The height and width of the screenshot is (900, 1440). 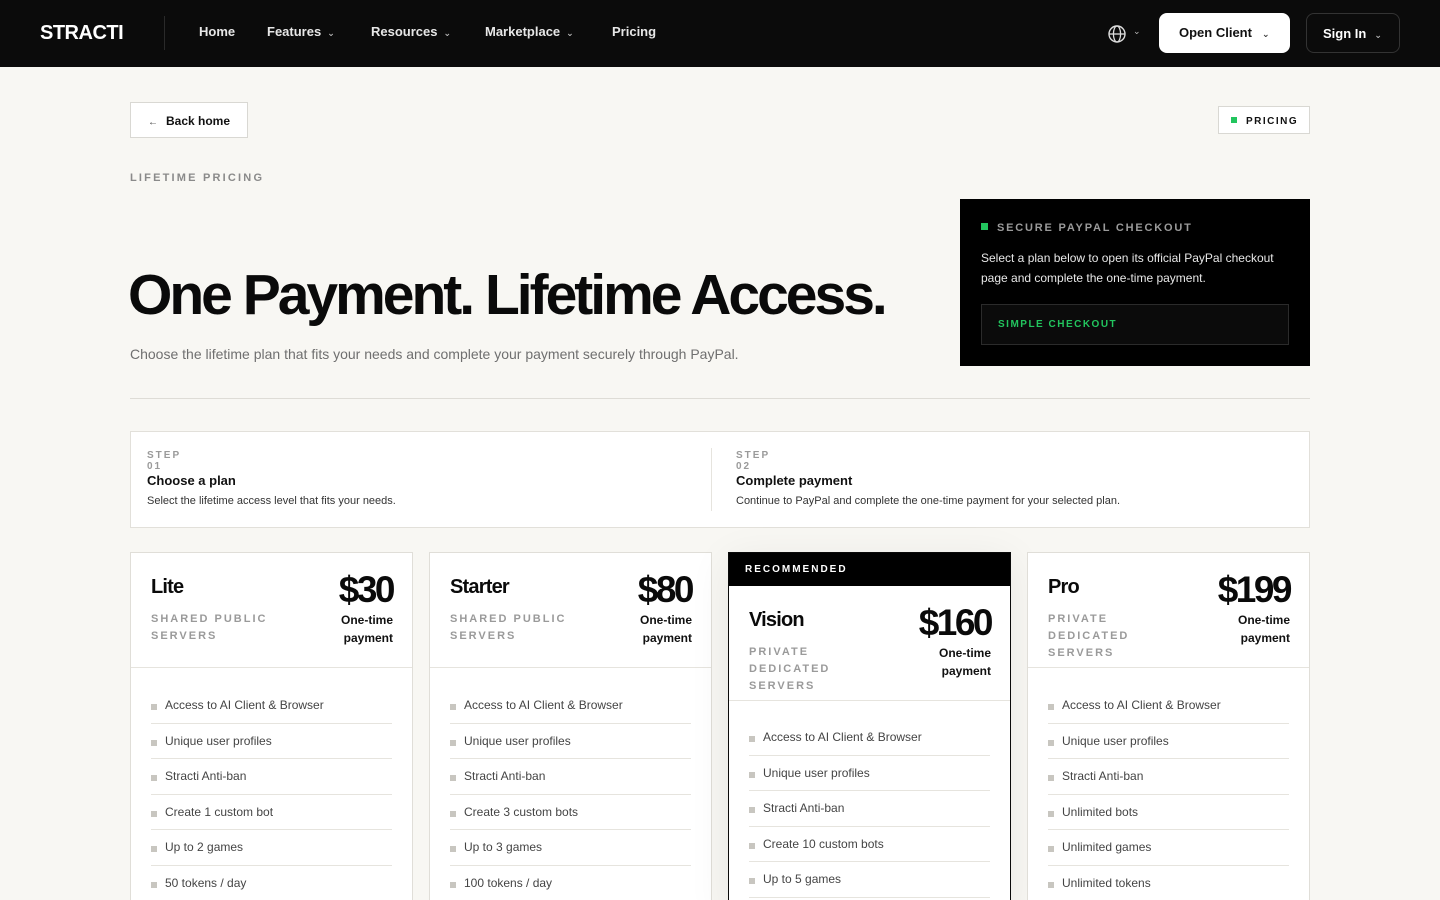 What do you see at coordinates (1224, 33) in the screenshot?
I see `open-client-button: Open Client ⌄` at bounding box center [1224, 33].